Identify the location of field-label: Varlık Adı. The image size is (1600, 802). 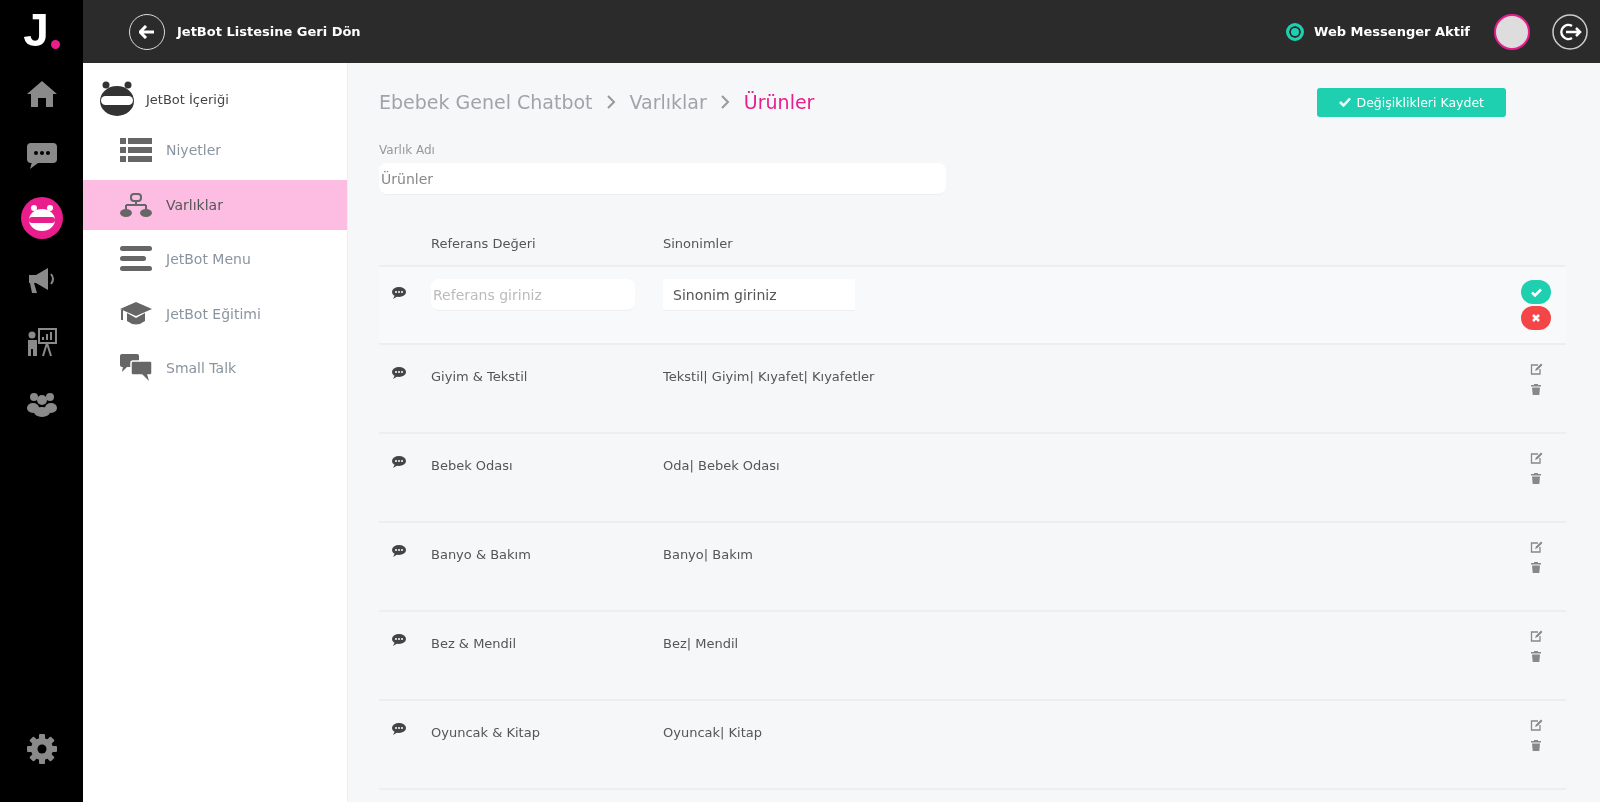
(407, 150).